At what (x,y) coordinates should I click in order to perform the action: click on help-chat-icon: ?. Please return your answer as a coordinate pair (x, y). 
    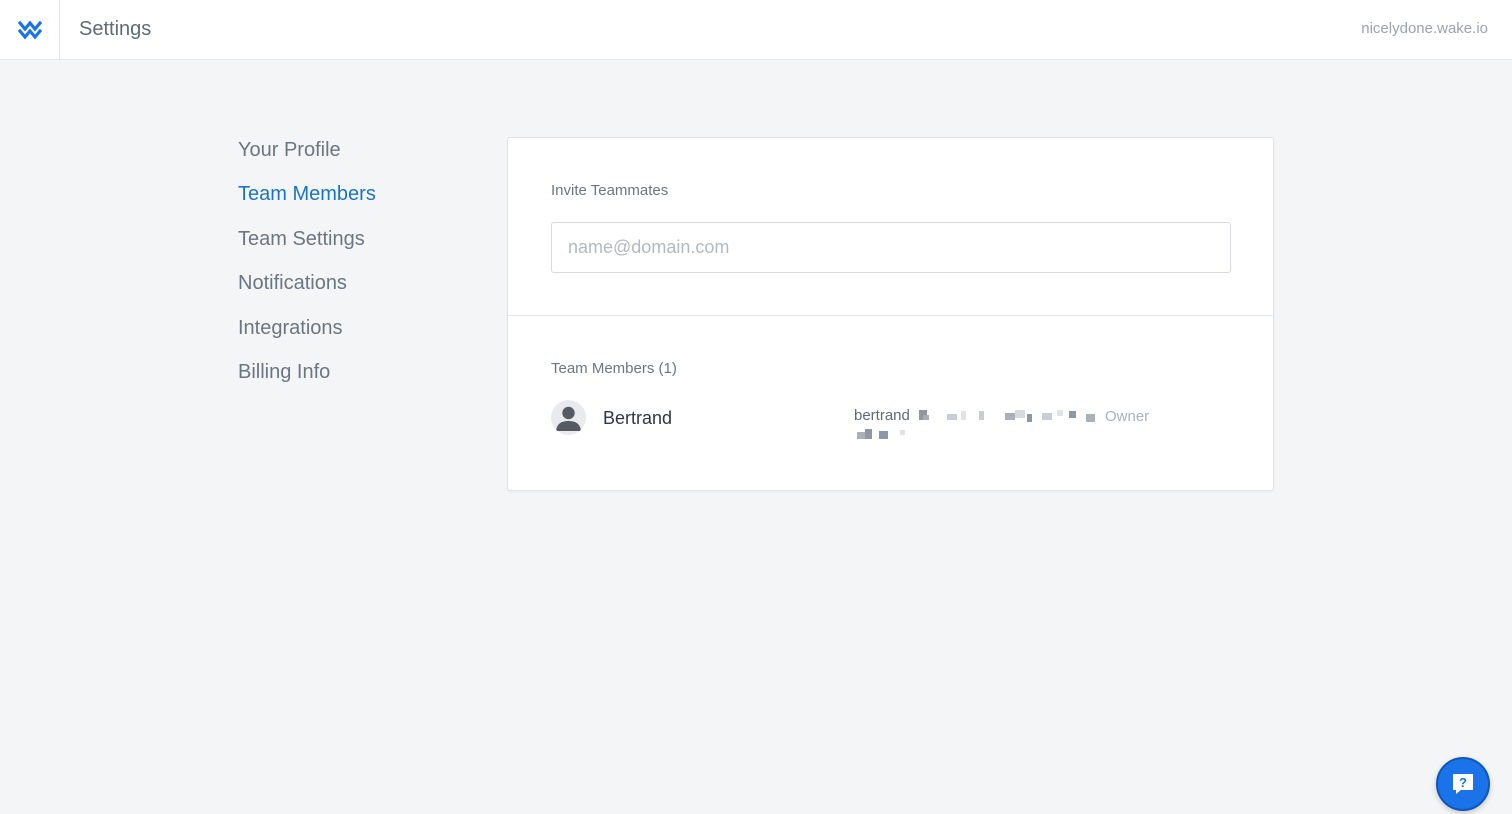
    Looking at the image, I should click on (1463, 784).